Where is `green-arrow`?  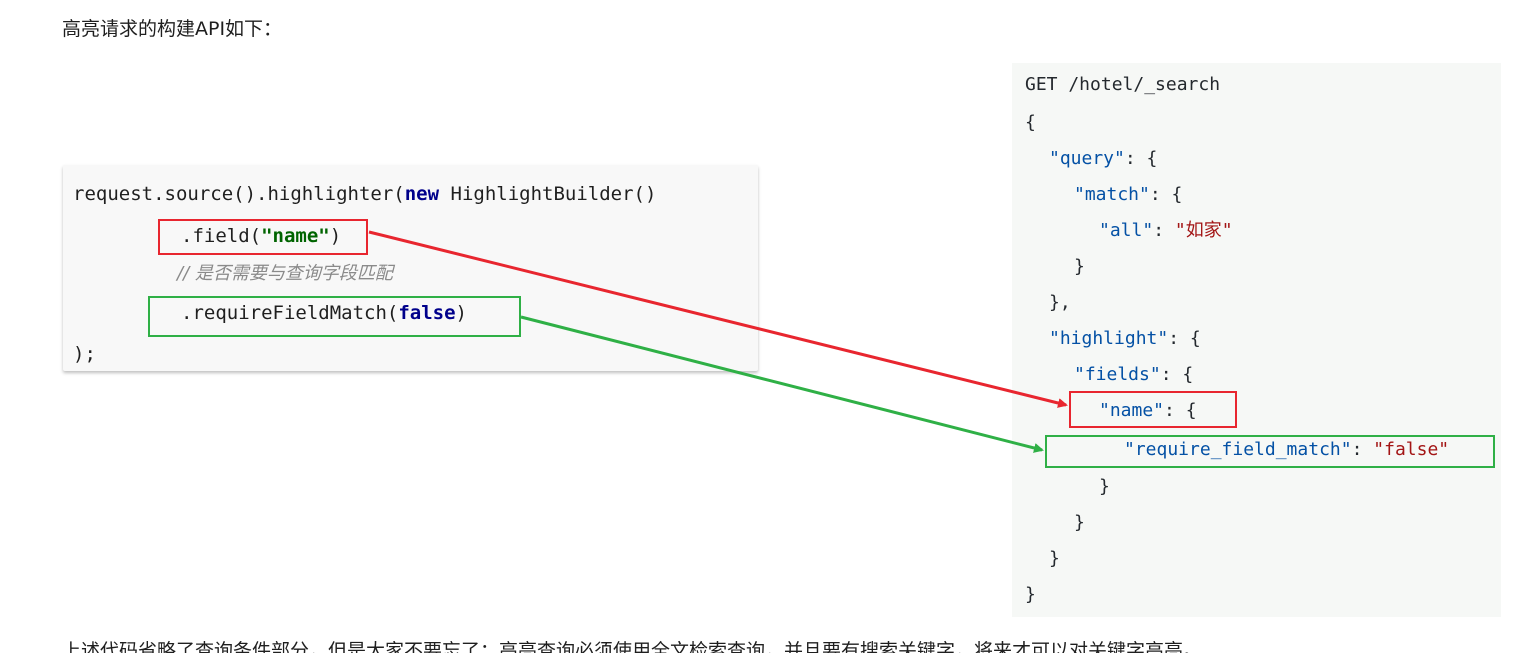 green-arrow is located at coordinates (782, 384).